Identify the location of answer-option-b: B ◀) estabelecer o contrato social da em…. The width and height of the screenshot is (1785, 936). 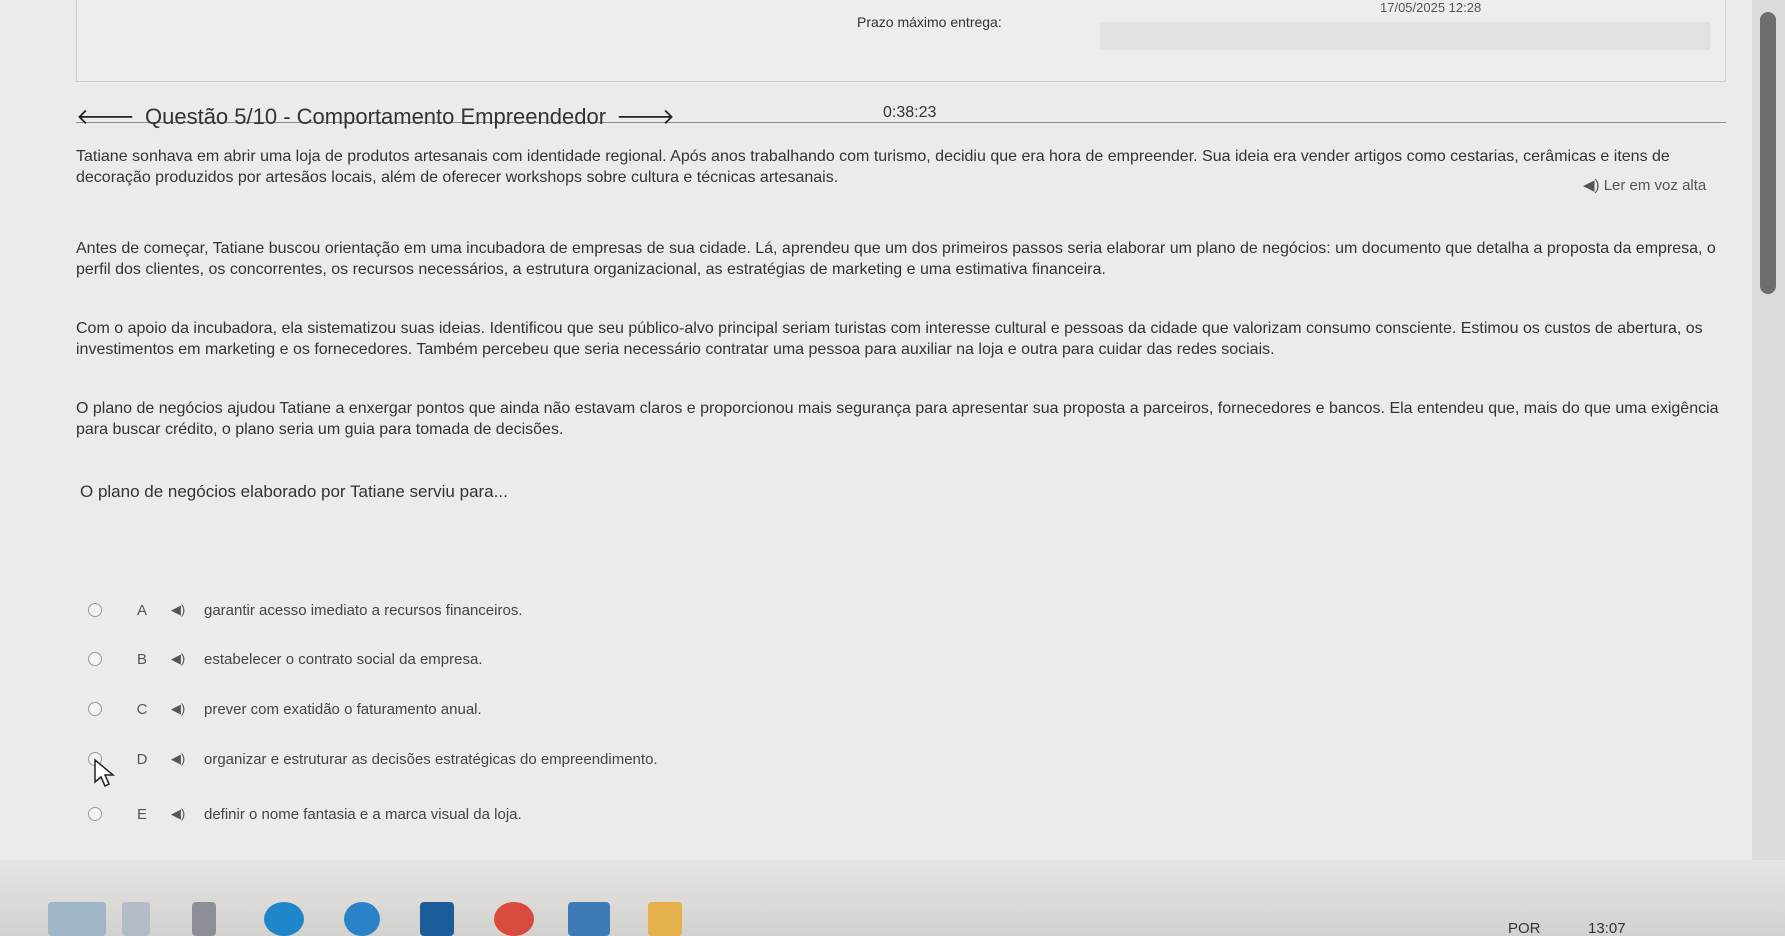
(285, 659).